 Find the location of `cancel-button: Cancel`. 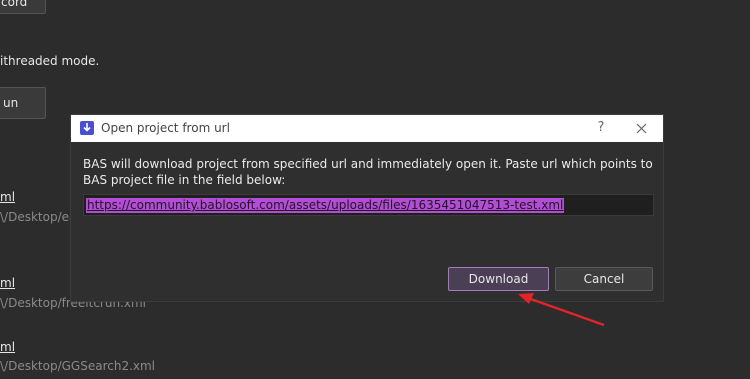

cancel-button: Cancel is located at coordinates (604, 279).